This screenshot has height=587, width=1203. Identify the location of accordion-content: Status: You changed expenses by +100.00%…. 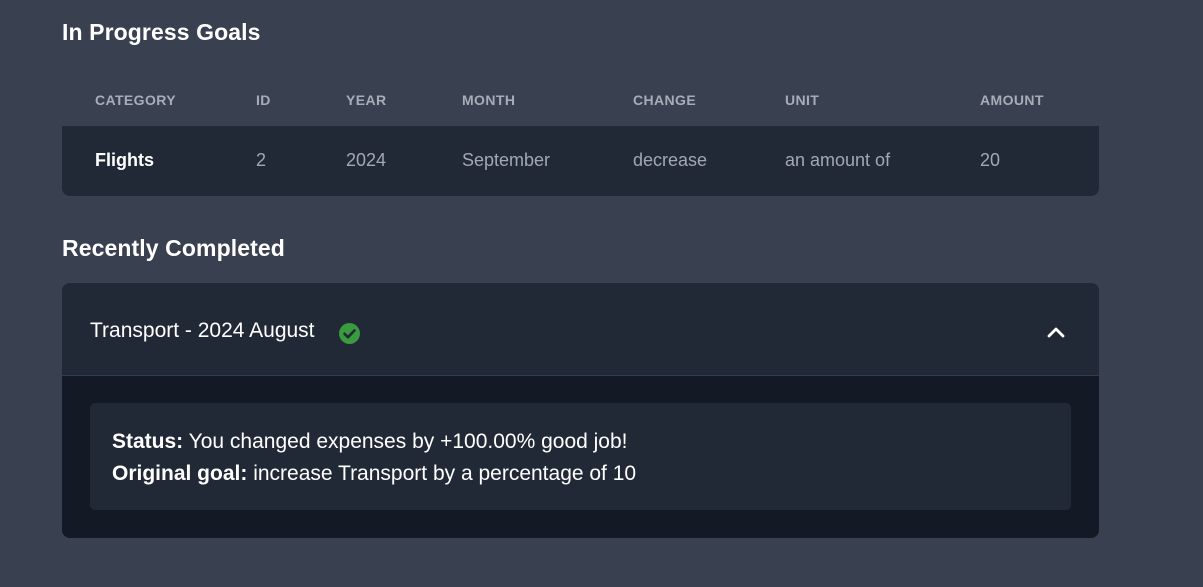
(580, 456).